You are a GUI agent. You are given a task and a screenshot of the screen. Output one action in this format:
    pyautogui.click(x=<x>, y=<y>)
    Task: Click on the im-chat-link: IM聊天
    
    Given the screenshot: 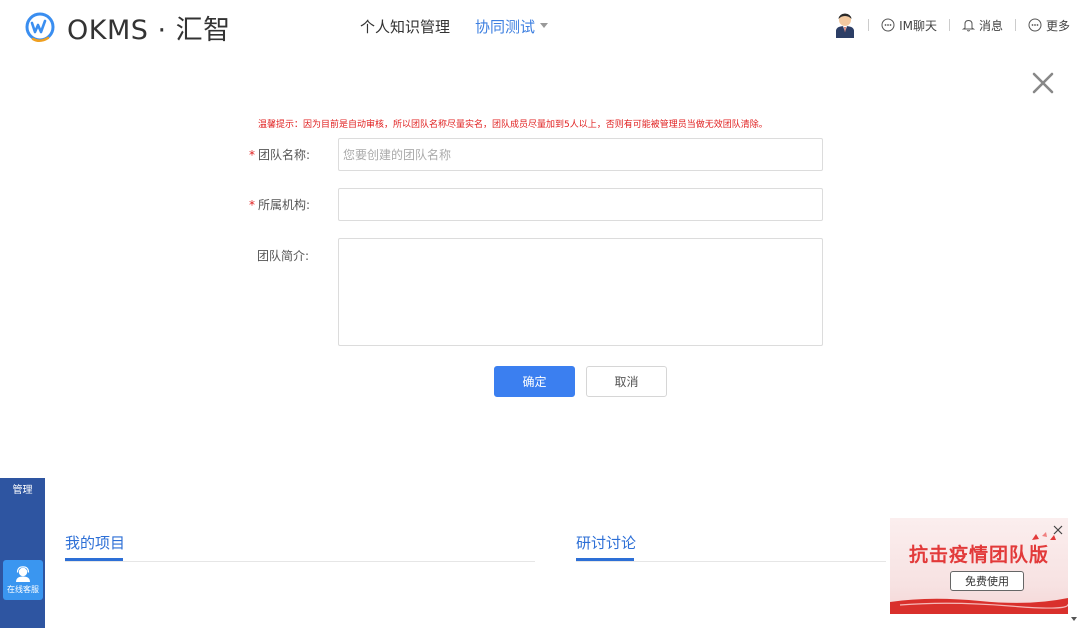 What is the action you would take?
    pyautogui.click(x=909, y=25)
    